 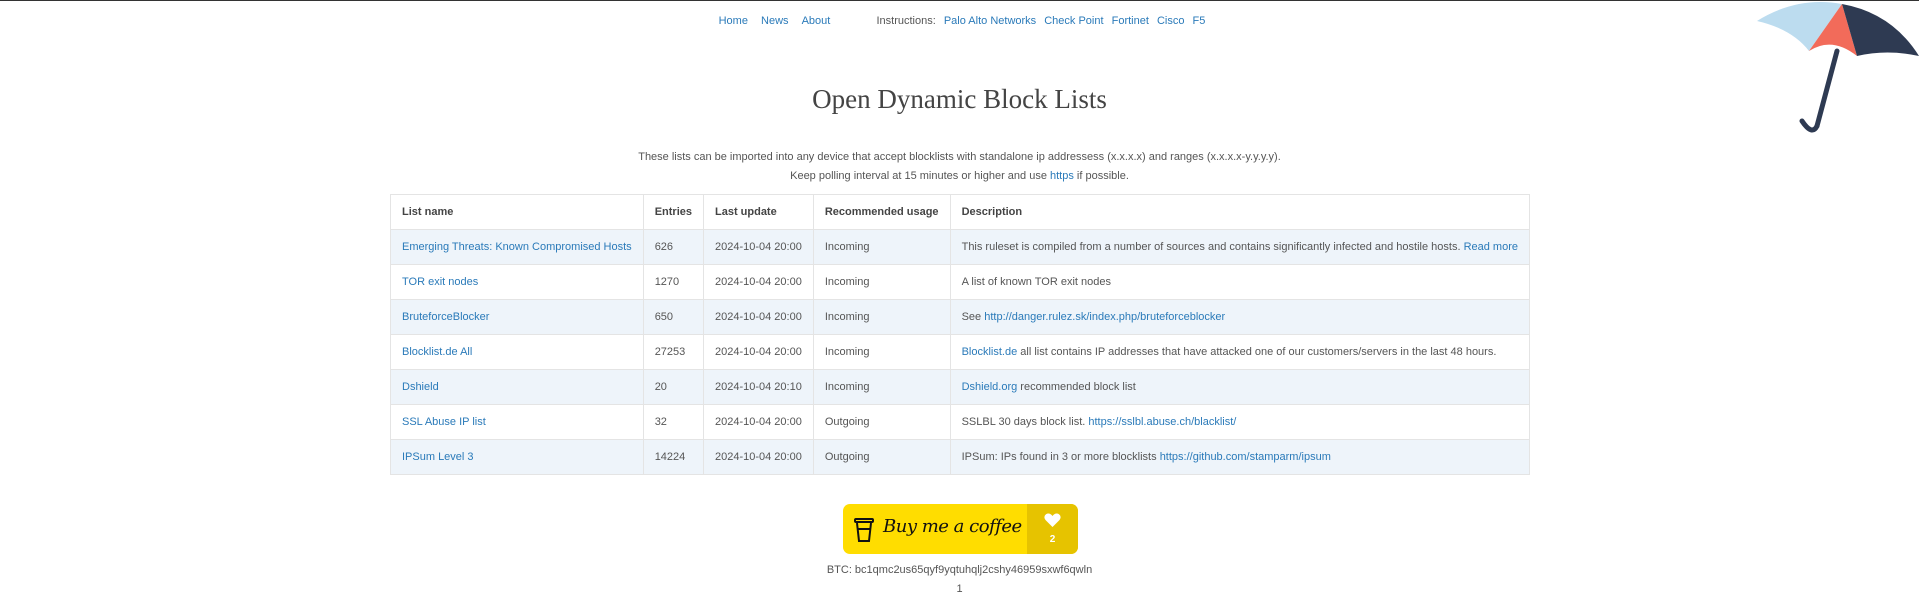 What do you see at coordinates (1062, 176) in the screenshot?
I see `https-link: https` at bounding box center [1062, 176].